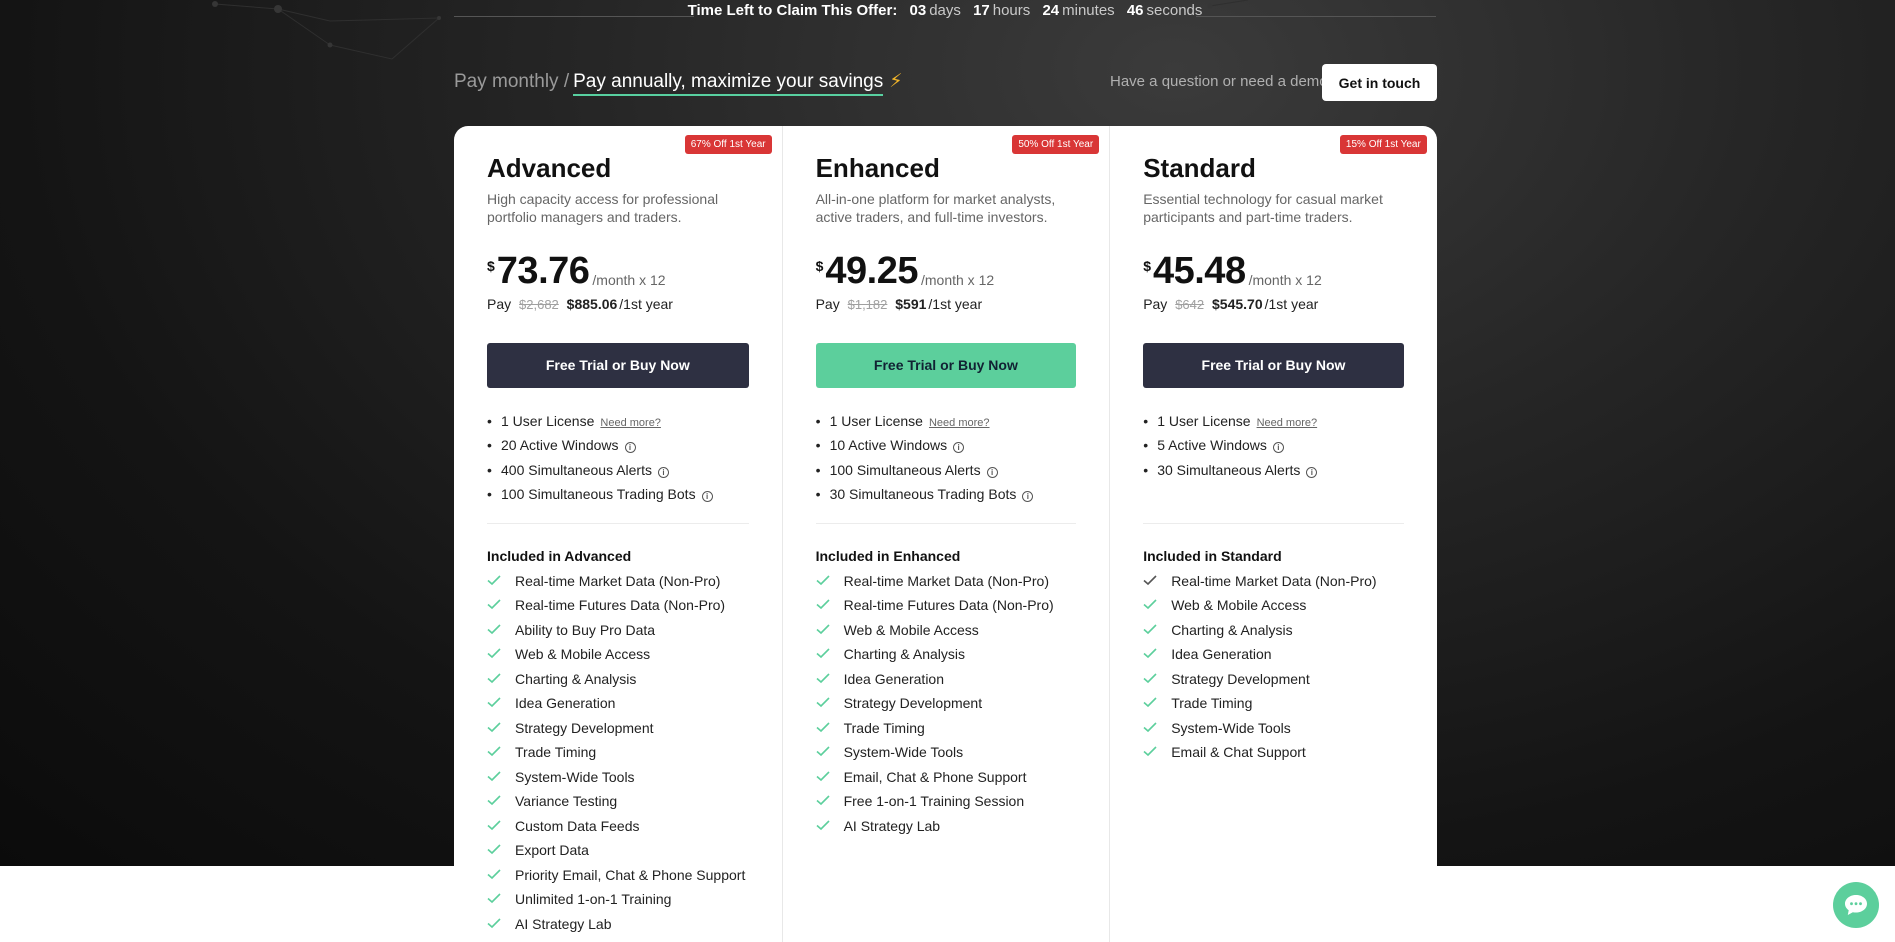 The width and height of the screenshot is (1895, 942). What do you see at coordinates (565, 703) in the screenshot?
I see `feature-label: Idea Generation` at bounding box center [565, 703].